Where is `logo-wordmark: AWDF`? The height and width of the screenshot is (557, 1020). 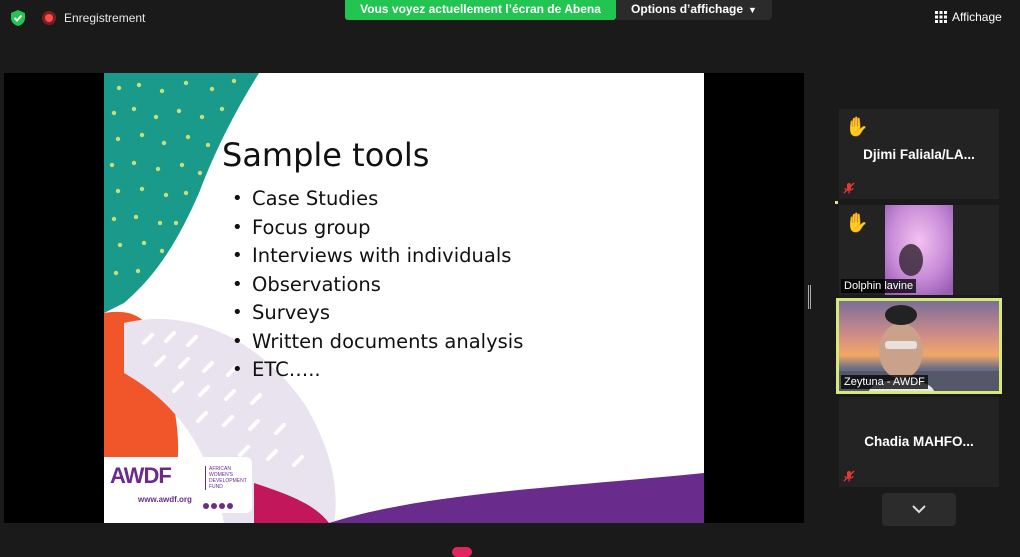 logo-wordmark: AWDF is located at coordinates (141, 475).